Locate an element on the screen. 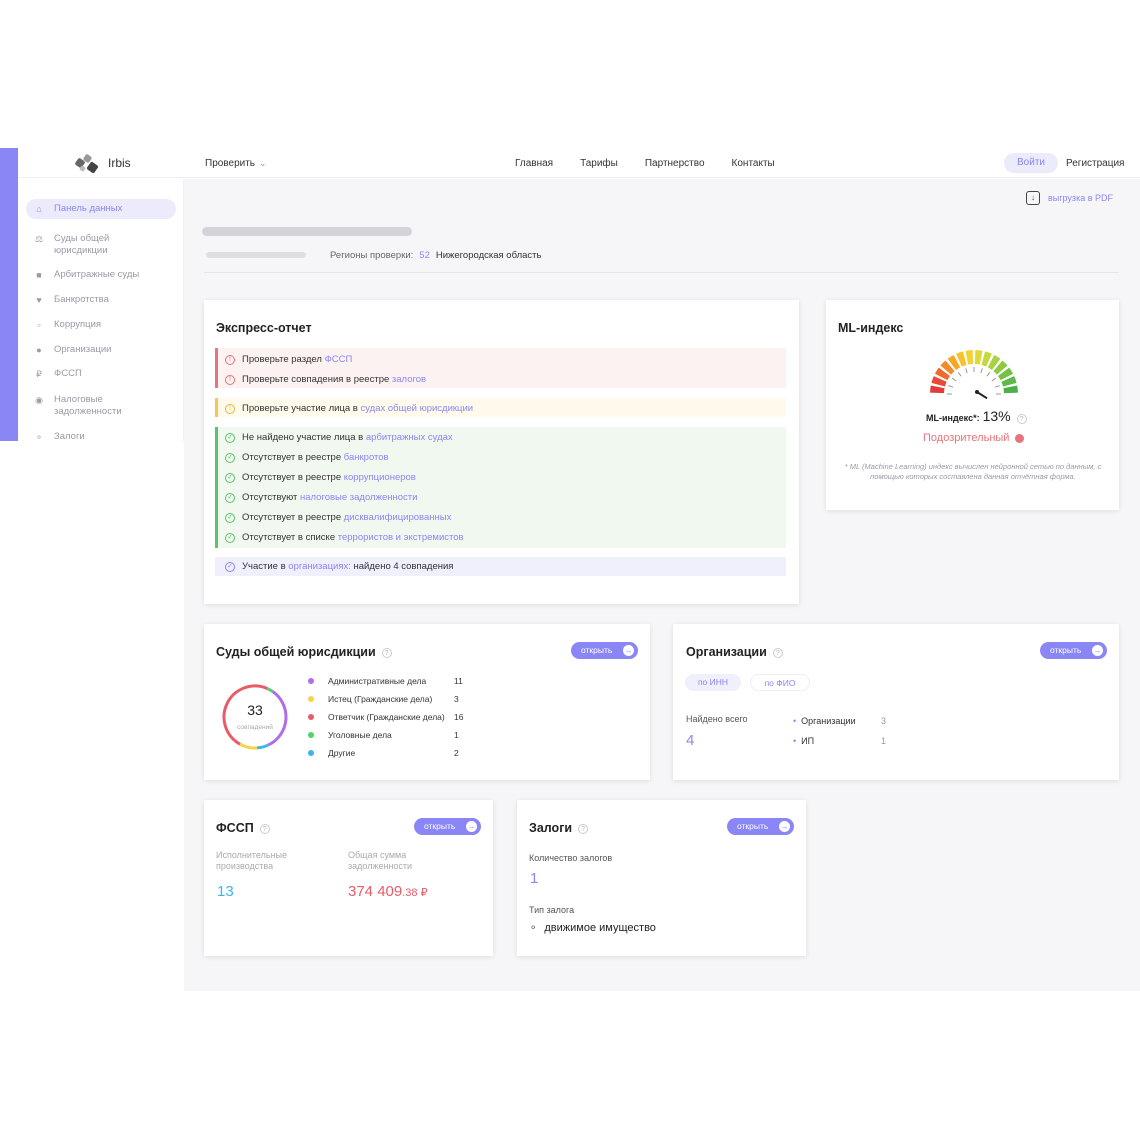 This screenshot has height=1140, width=1140. express-row-link: коррупционеров is located at coordinates (380, 477).